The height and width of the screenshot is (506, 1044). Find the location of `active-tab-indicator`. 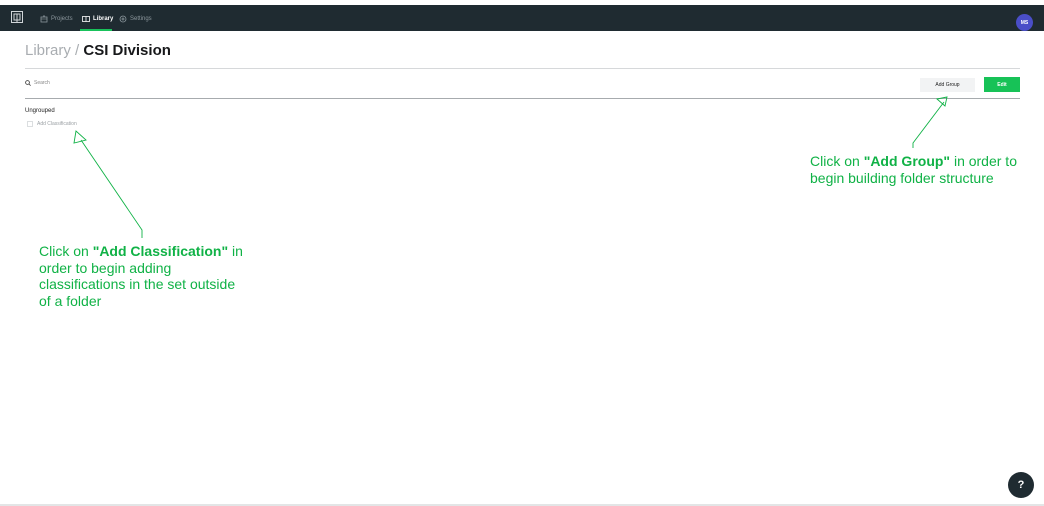

active-tab-indicator is located at coordinates (96, 30).